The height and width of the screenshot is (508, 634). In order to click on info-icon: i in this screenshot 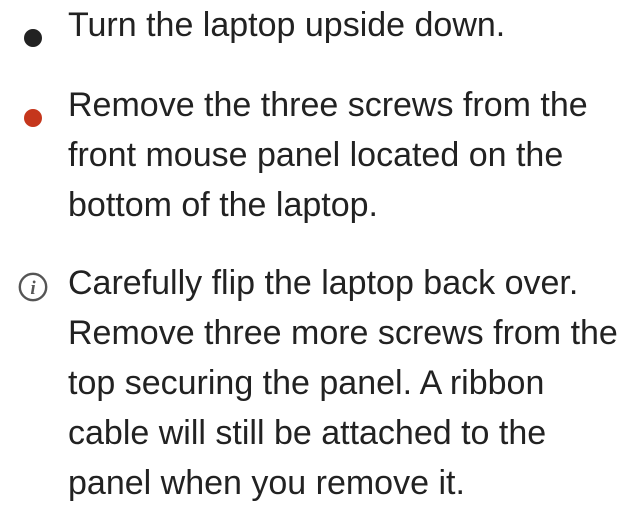, I will do `click(33, 287)`.